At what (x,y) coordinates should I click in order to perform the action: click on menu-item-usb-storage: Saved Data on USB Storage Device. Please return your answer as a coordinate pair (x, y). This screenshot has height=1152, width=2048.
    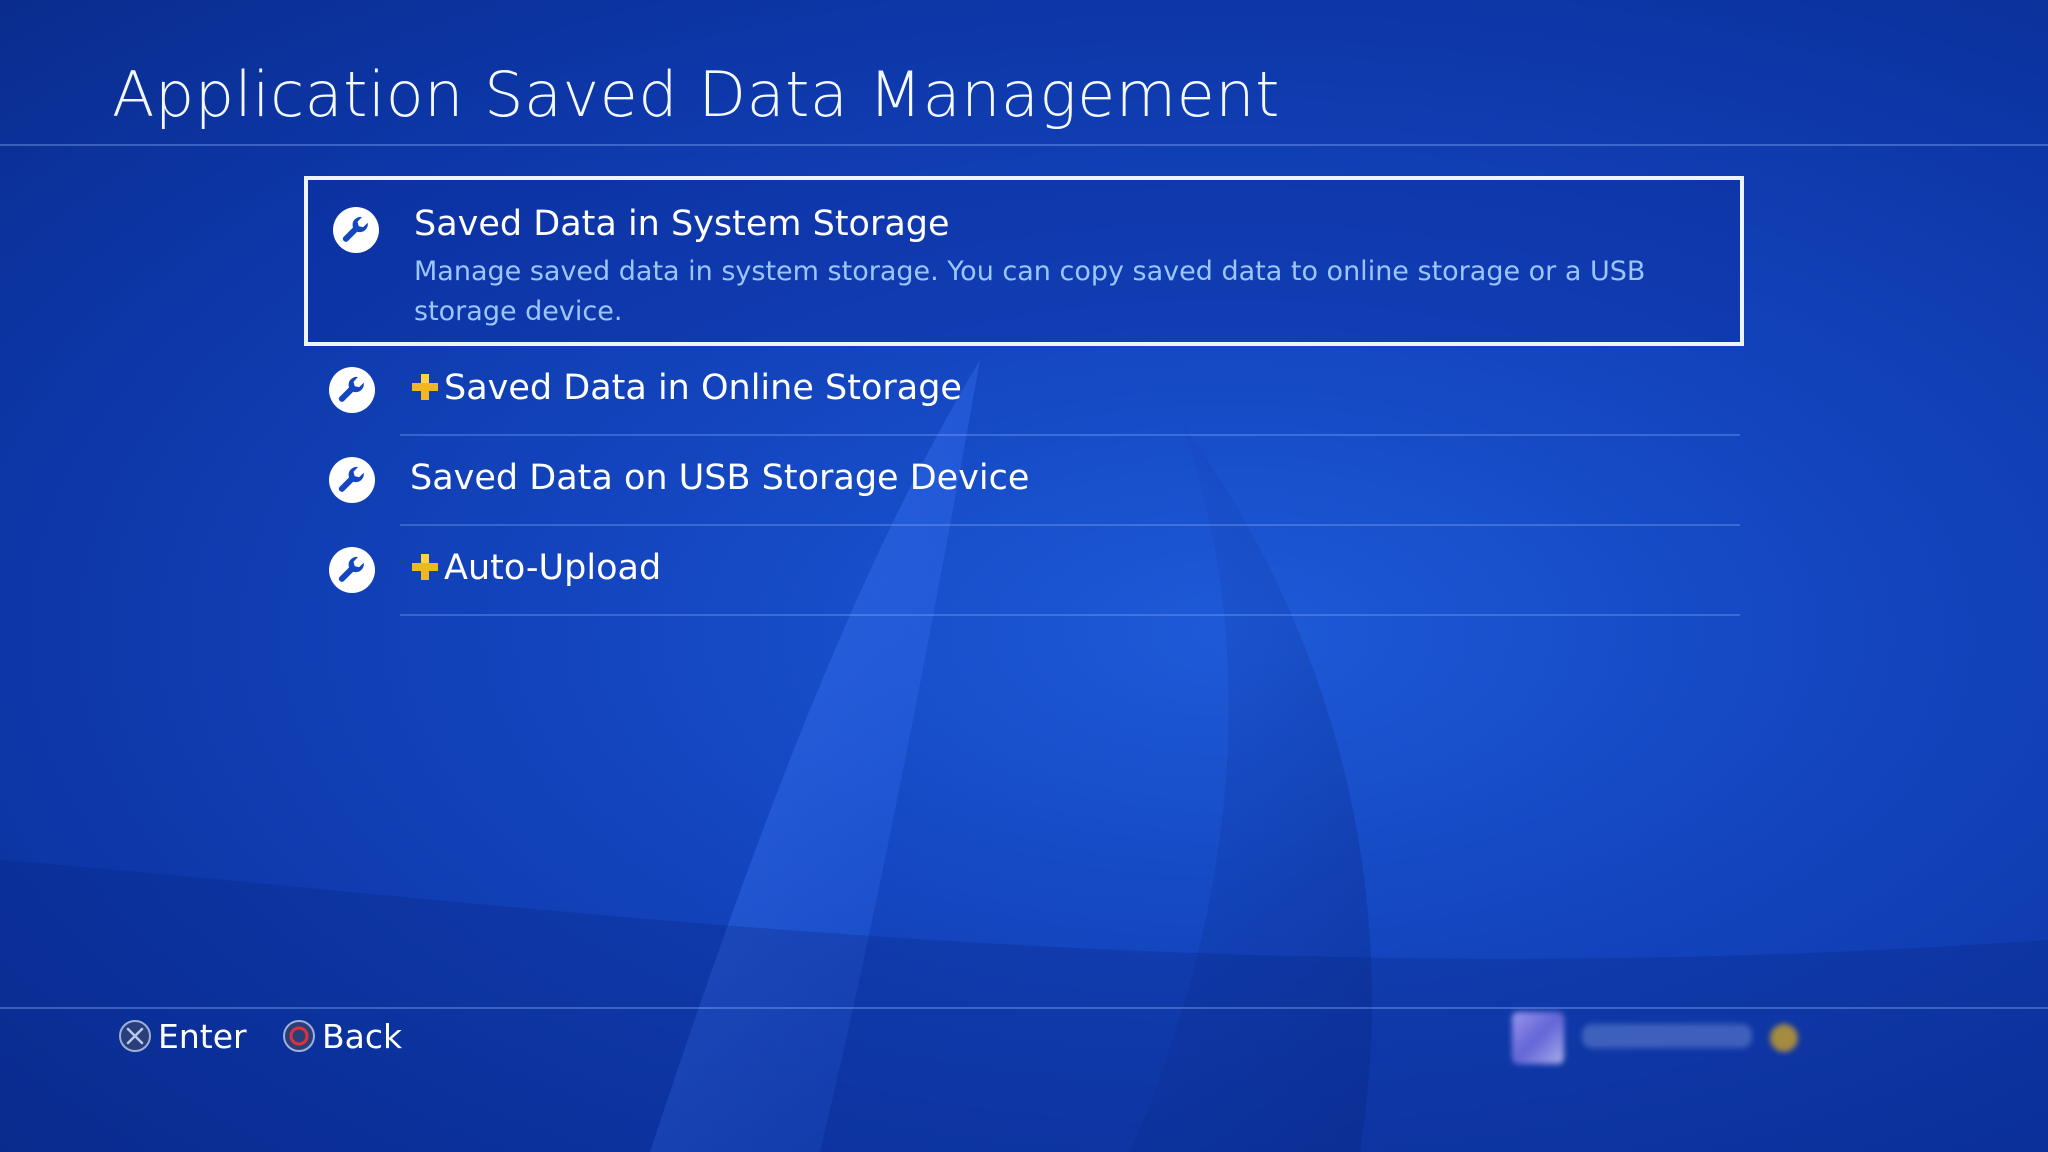
    Looking at the image, I should click on (1024, 481).